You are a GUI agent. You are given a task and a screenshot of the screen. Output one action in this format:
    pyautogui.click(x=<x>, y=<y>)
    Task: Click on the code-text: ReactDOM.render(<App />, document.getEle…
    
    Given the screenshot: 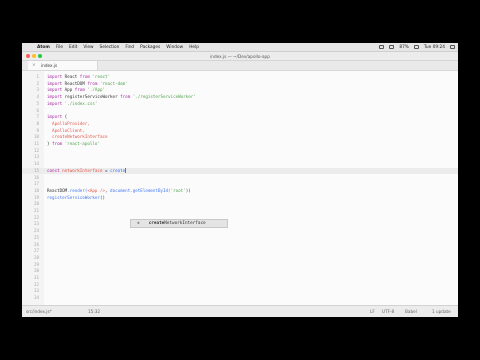 What is the action you would take?
    pyautogui.click(x=119, y=191)
    